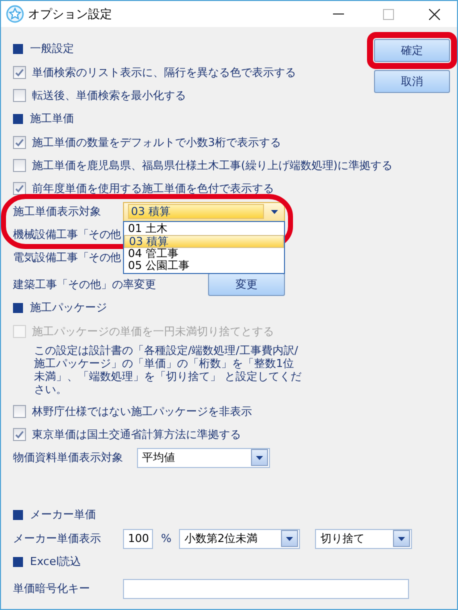  What do you see at coordinates (338, 14) in the screenshot?
I see `minimize-icon` at bounding box center [338, 14].